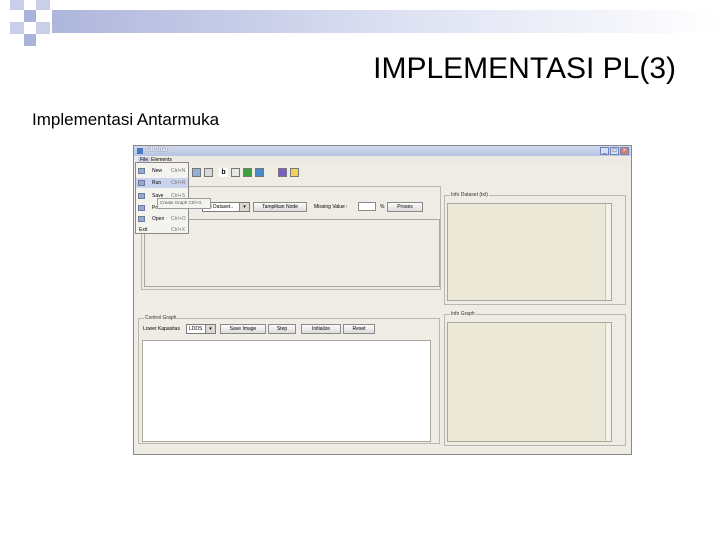  Describe the element at coordinates (282, 329) in the screenshot. I see `step-button: Step` at that location.